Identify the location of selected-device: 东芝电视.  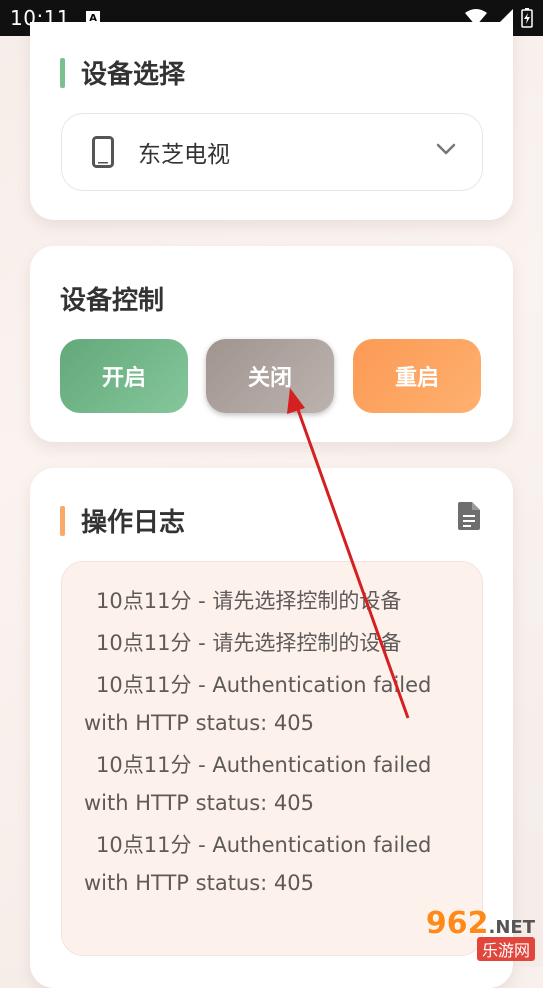
(184, 155).